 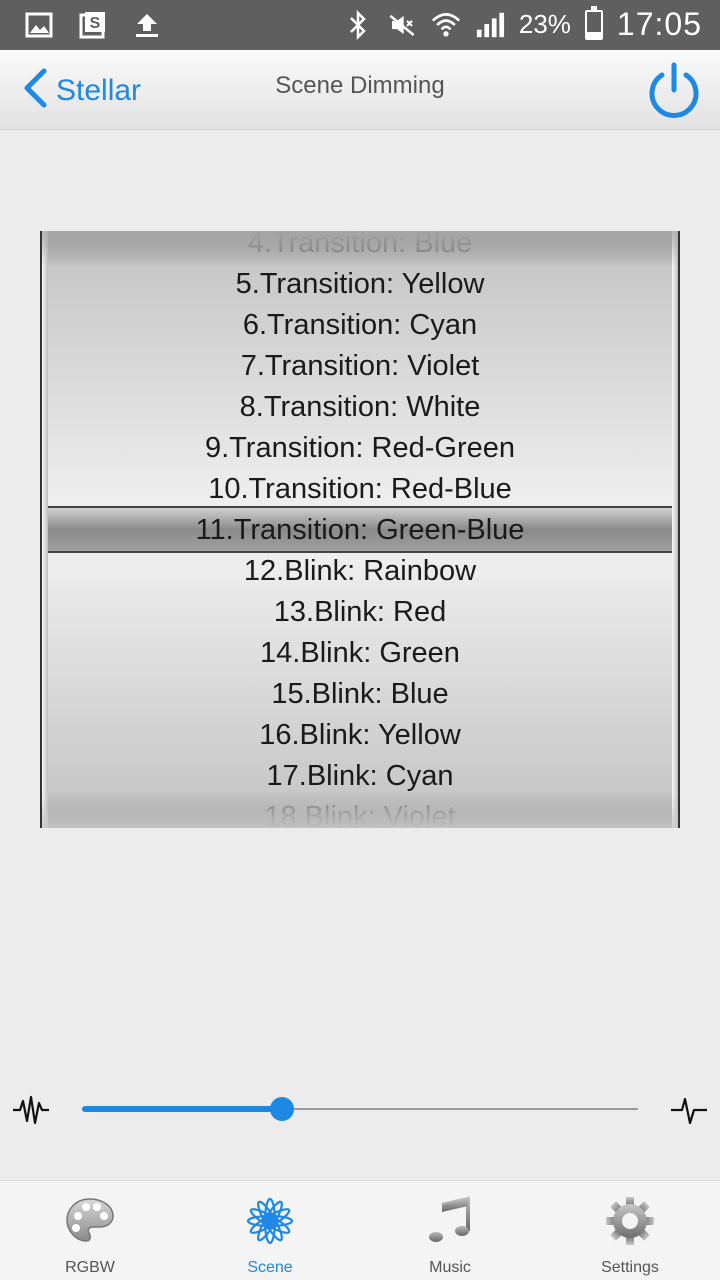 What do you see at coordinates (360, 85) in the screenshot?
I see `page-title: Scene Dimming` at bounding box center [360, 85].